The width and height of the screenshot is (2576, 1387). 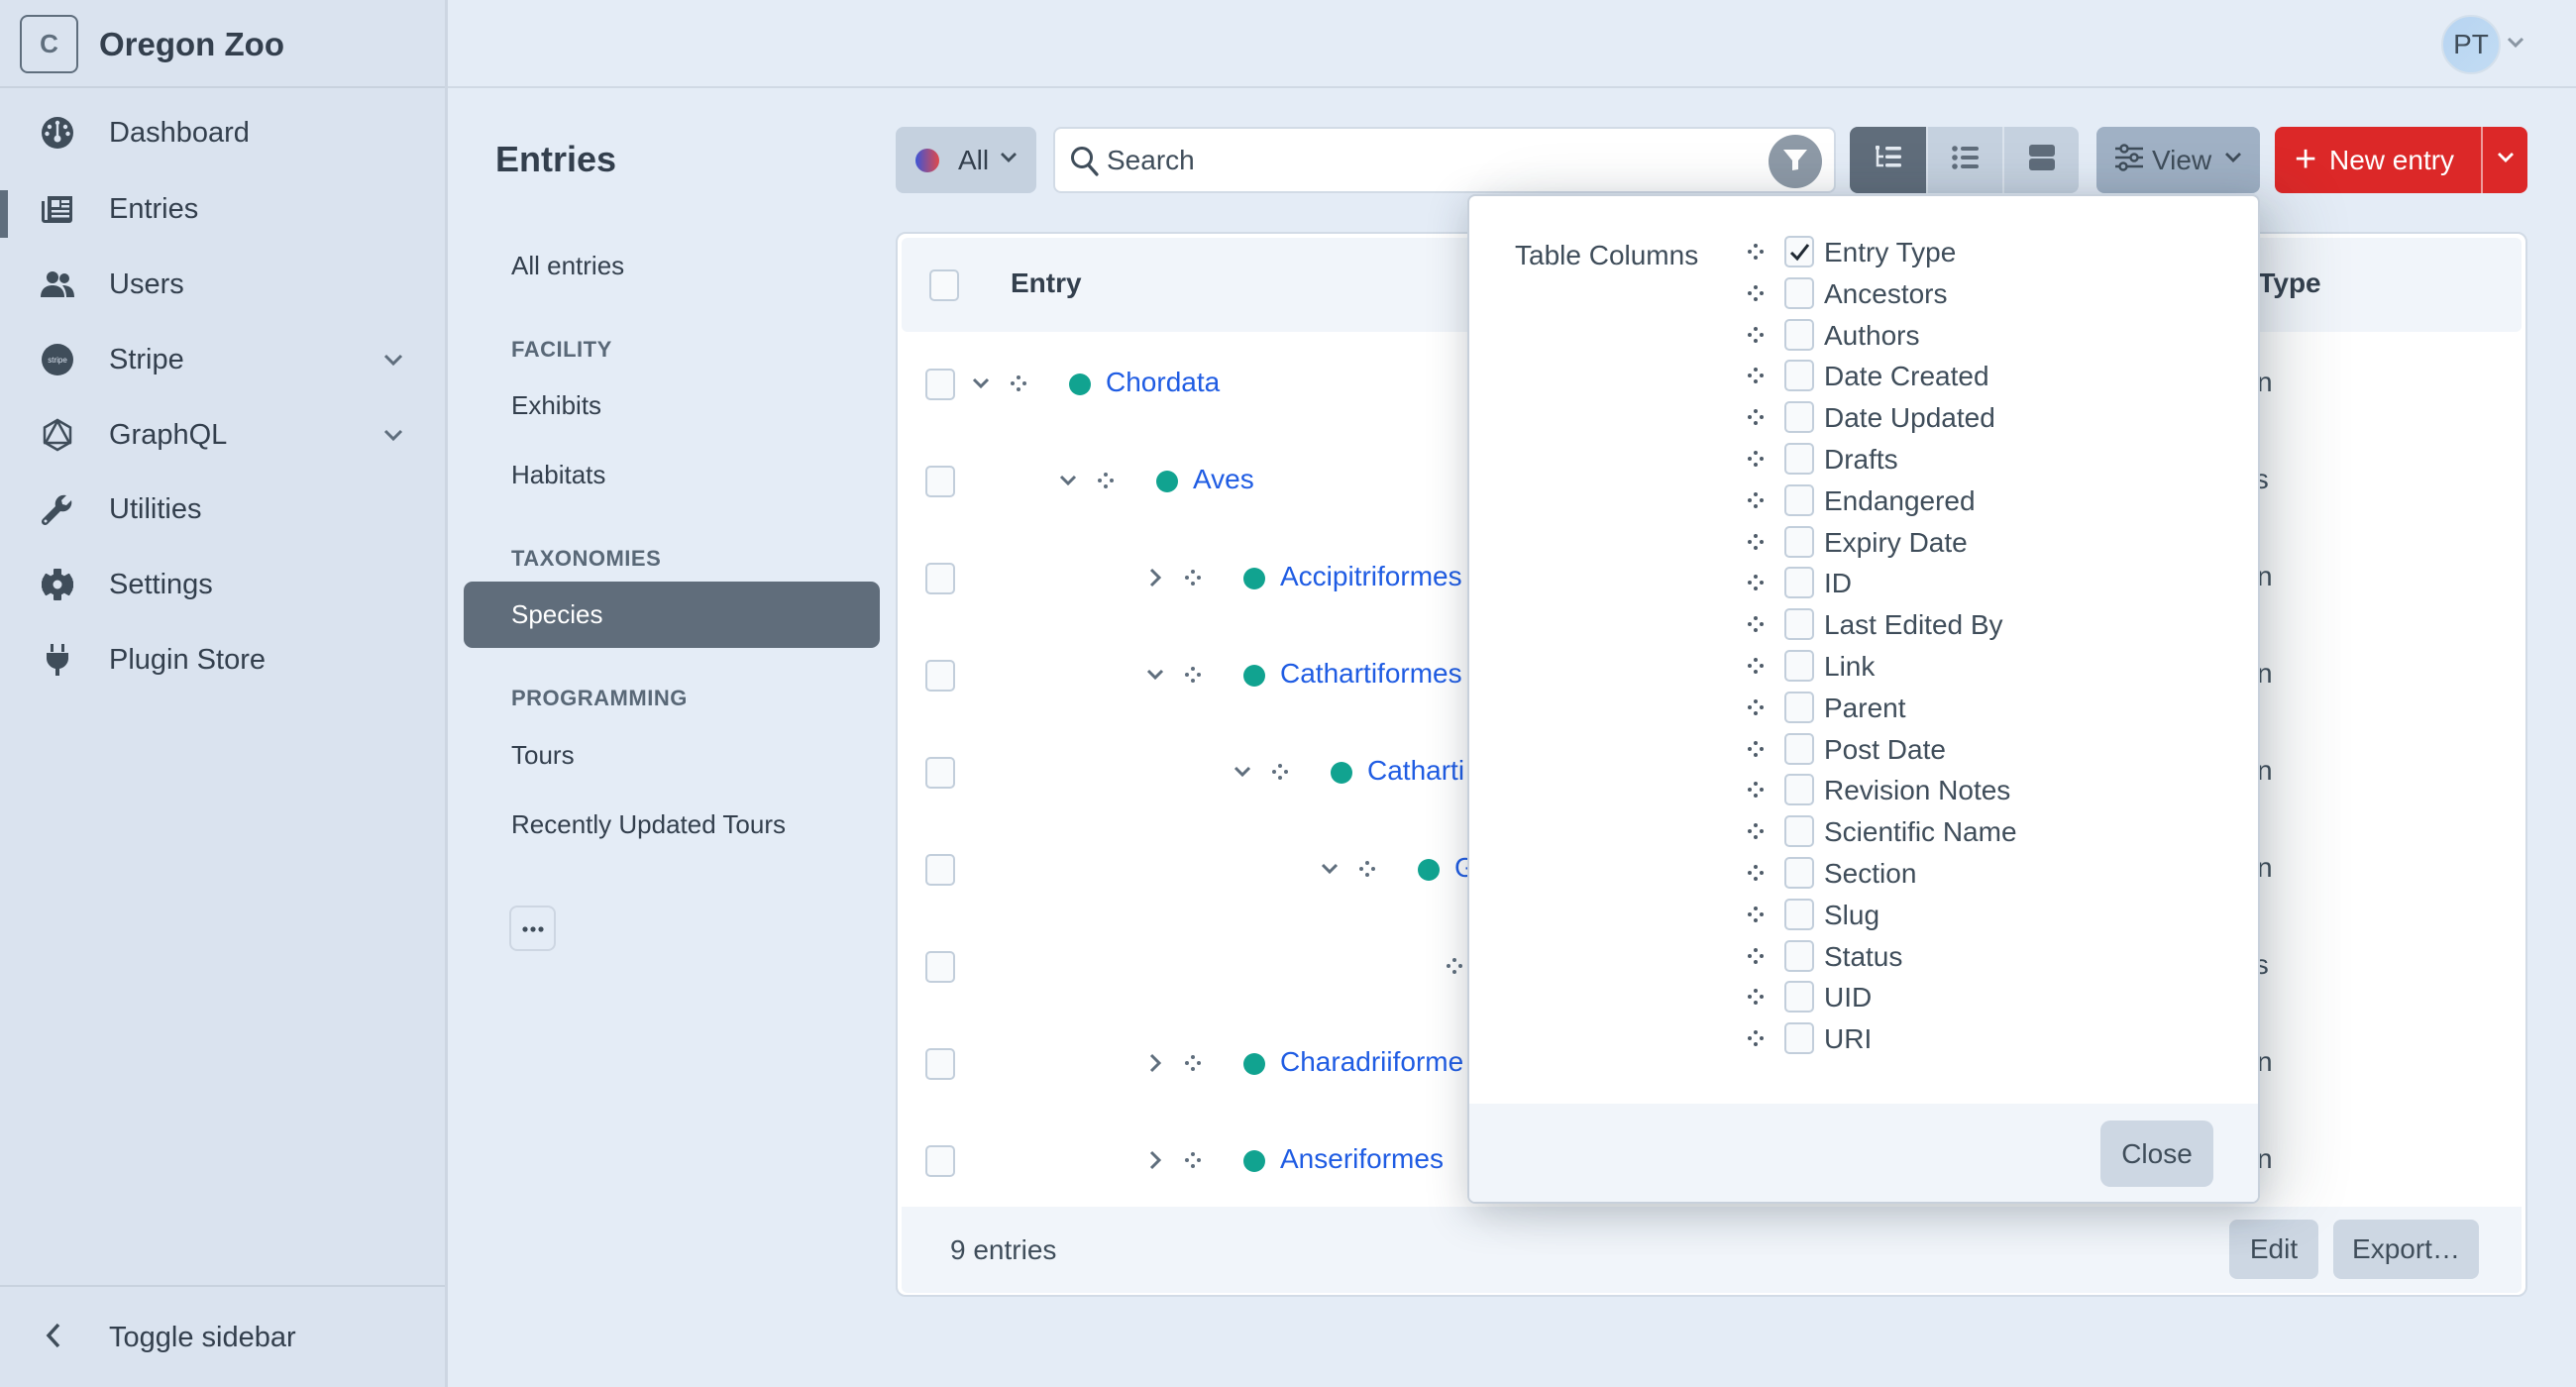 I want to click on source-exhibits: Exhibits, so click(x=556, y=405).